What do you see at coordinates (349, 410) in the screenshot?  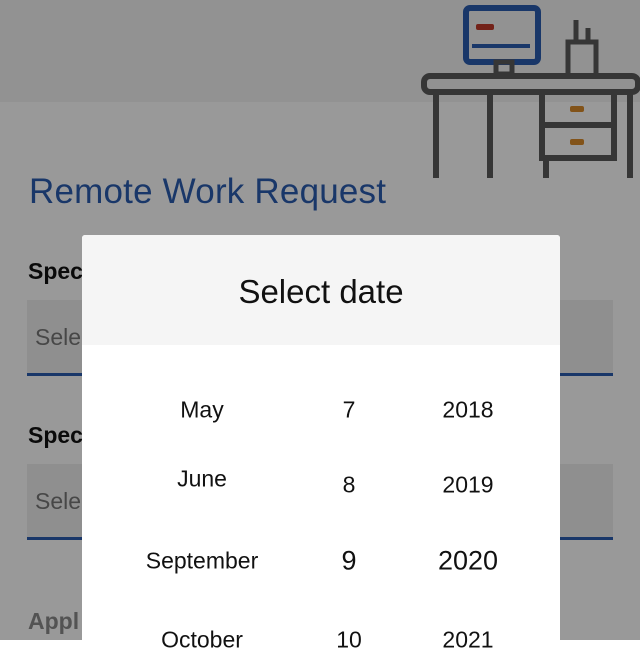 I see `day-option: 7` at bounding box center [349, 410].